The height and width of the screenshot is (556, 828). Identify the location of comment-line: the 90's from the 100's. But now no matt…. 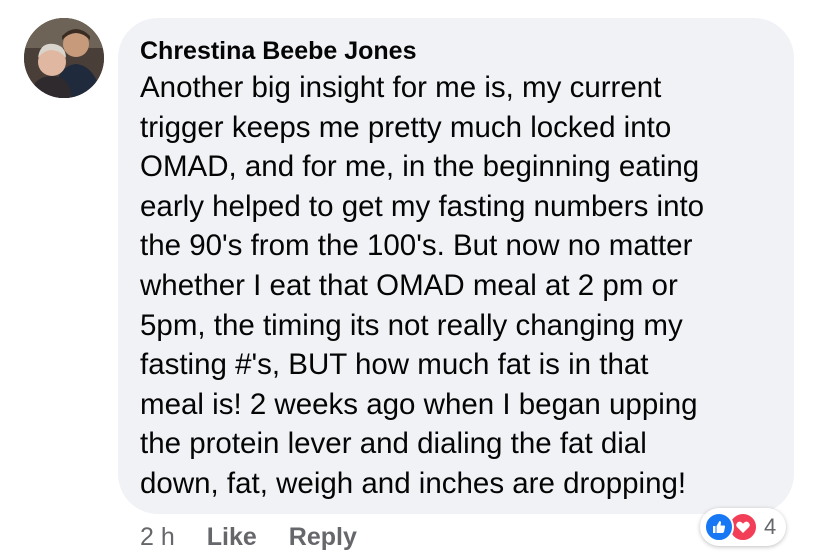
(416, 246).